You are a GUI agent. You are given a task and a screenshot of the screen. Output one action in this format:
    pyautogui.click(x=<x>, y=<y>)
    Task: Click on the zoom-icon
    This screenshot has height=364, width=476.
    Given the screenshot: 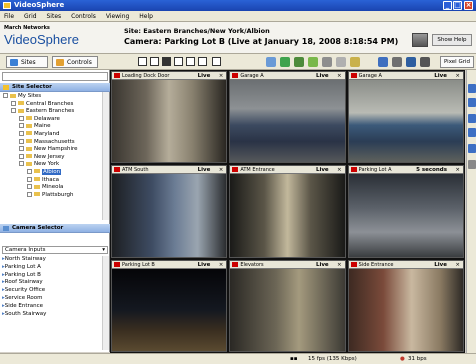 What is the action you would take?
    pyautogui.click(x=271, y=62)
    